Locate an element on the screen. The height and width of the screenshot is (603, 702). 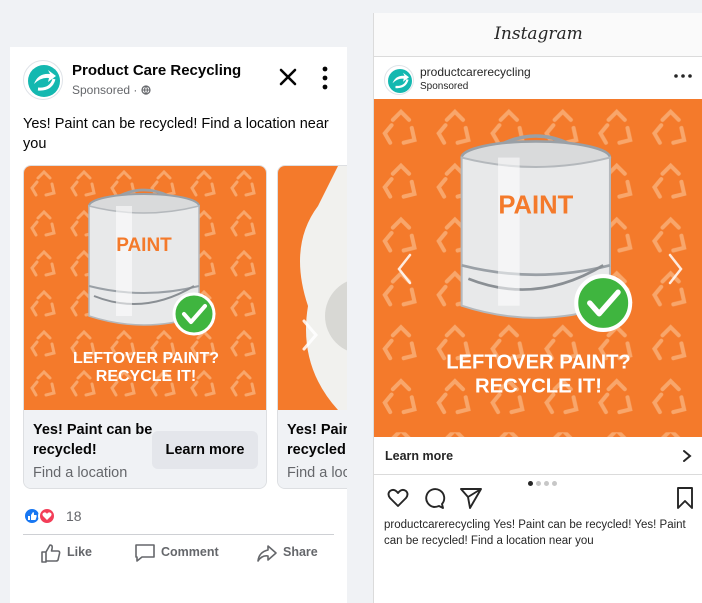
bookmark-icon is located at coordinates (685, 498).